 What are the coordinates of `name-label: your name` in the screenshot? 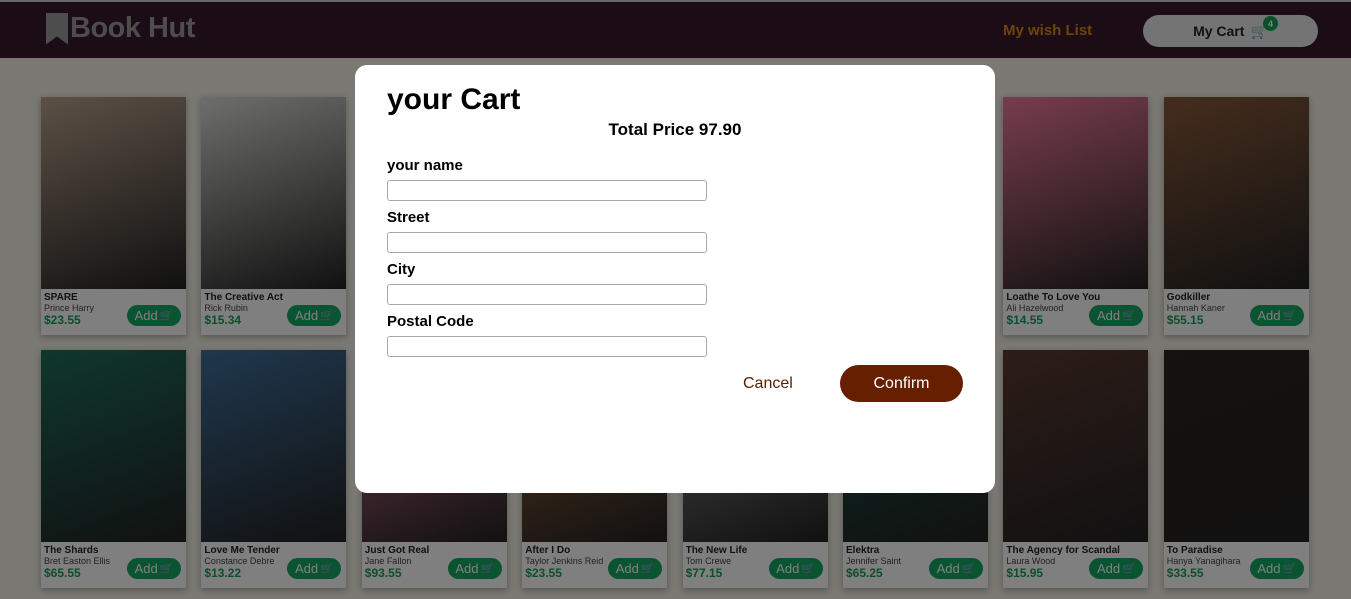 It's located at (425, 165).